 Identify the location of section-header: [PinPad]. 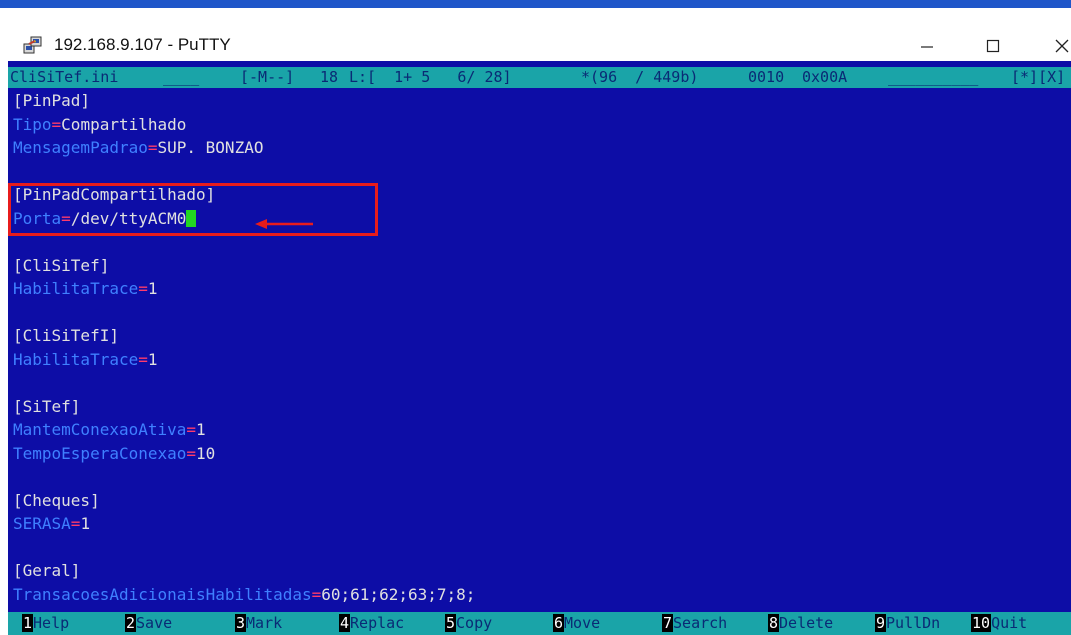
(52, 100).